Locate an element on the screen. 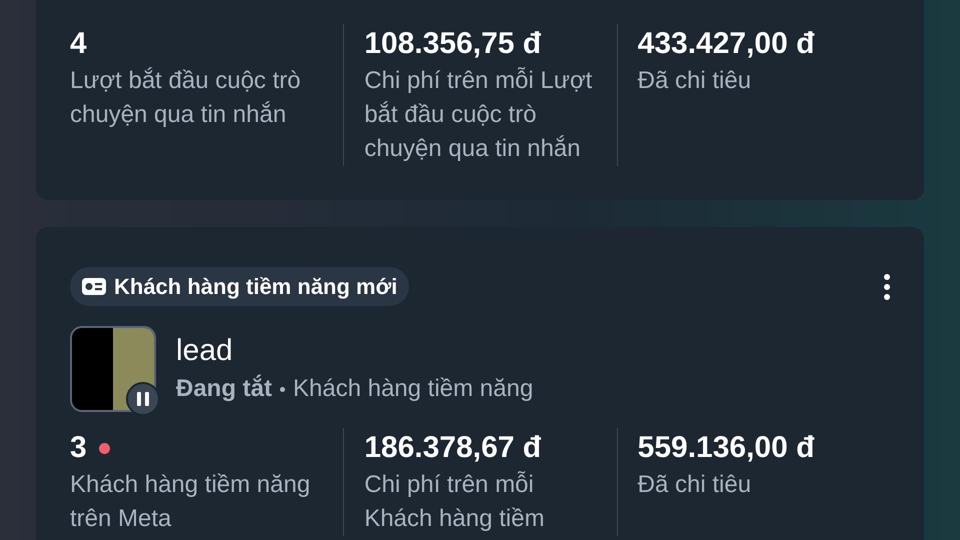 Image resolution: width=960 pixels, height=540 pixels. metric-value: 3 is located at coordinates (78, 448).